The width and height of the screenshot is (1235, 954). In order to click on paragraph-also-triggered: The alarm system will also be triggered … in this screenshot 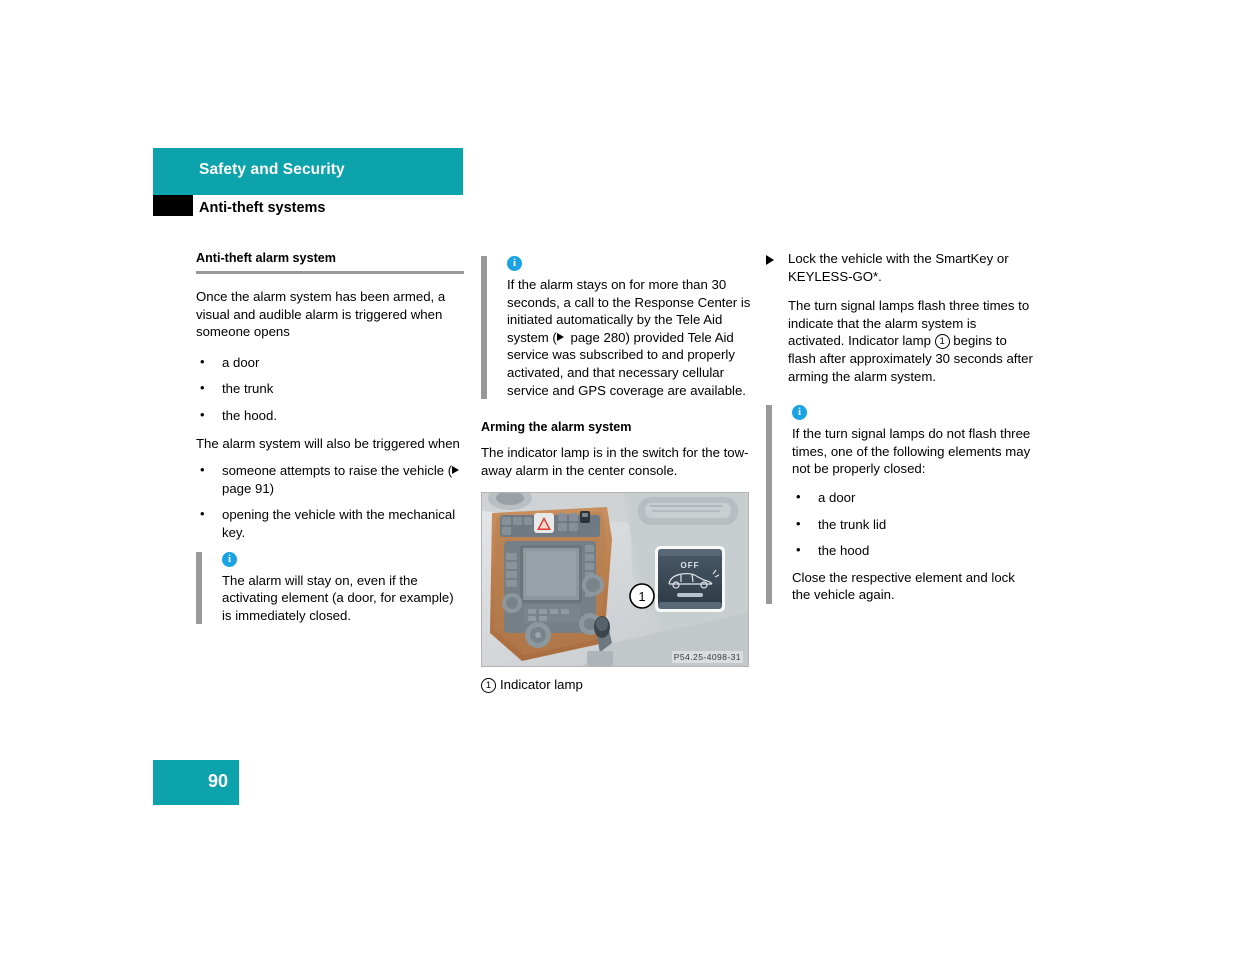, I will do `click(328, 443)`.